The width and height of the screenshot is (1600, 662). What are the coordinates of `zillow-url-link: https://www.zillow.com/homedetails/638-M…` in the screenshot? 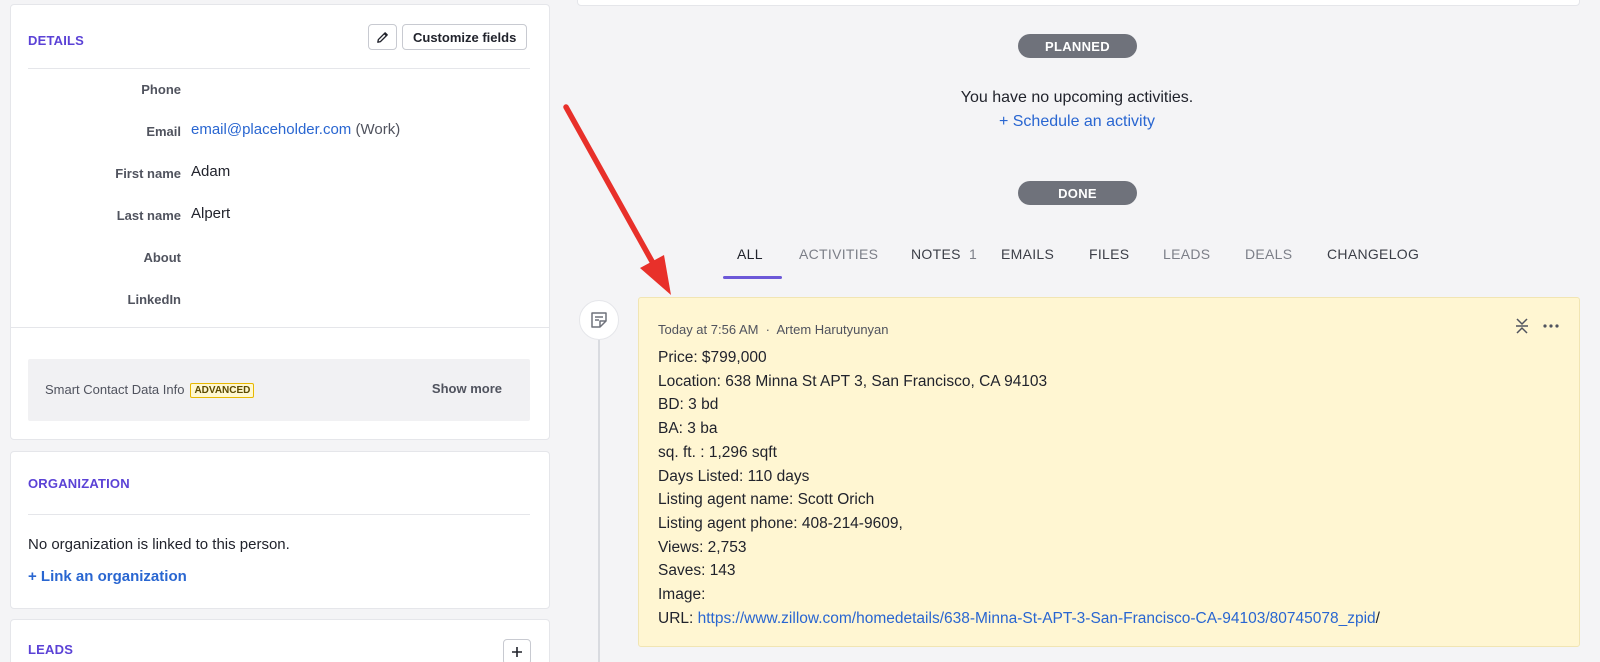 It's located at (1037, 618).